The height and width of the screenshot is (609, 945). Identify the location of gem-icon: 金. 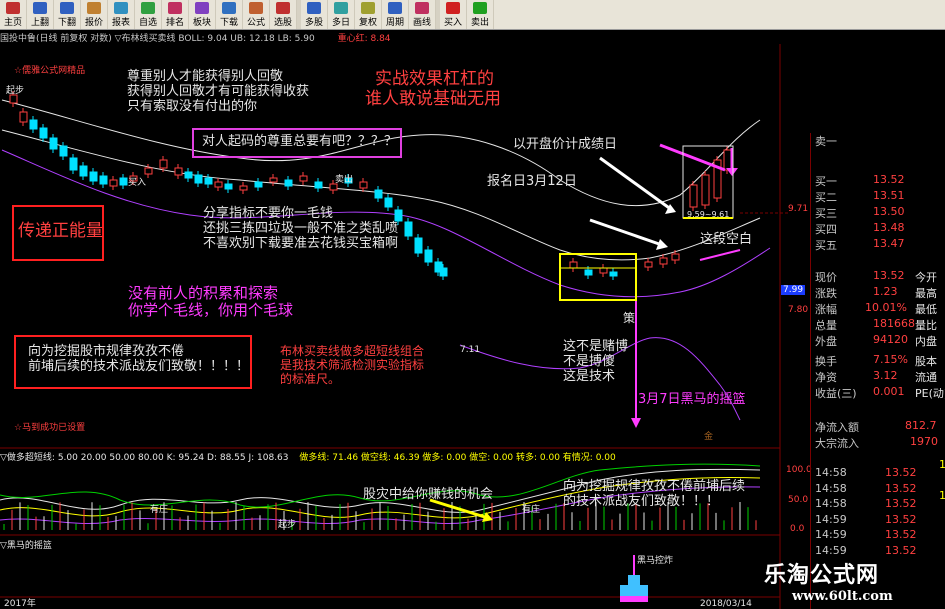
(709, 437).